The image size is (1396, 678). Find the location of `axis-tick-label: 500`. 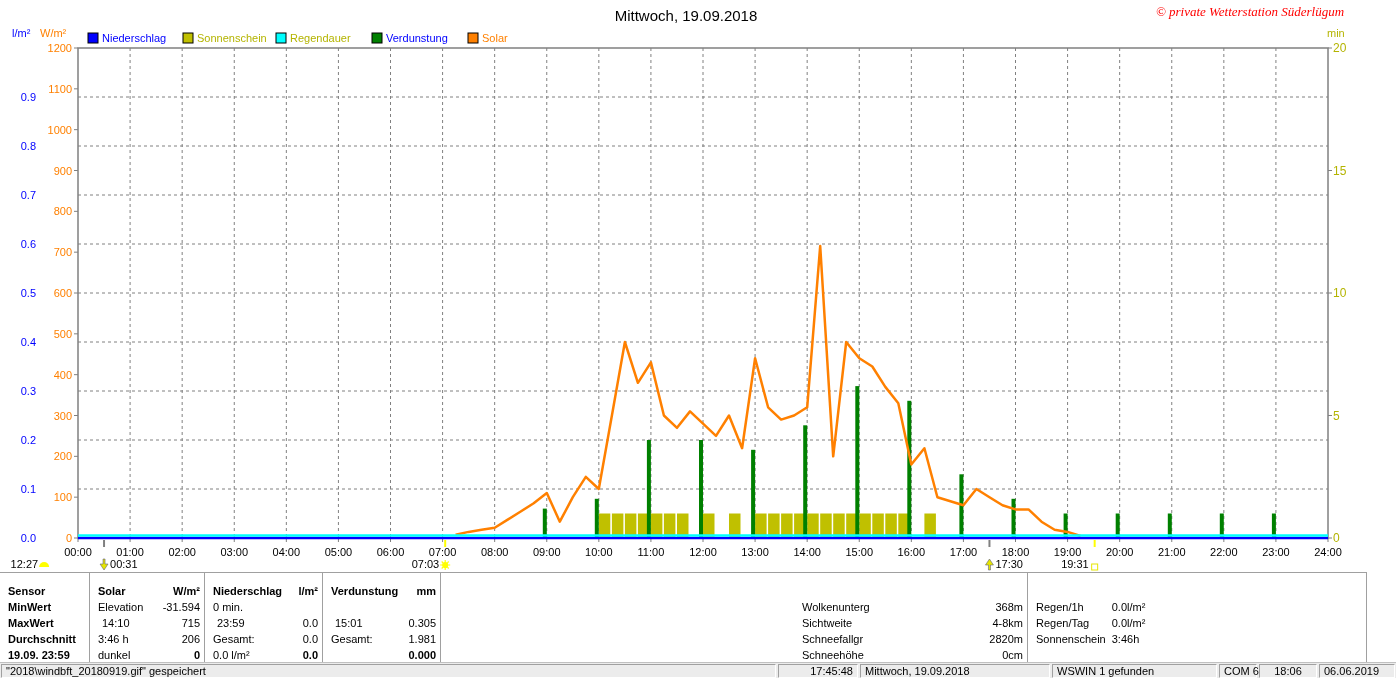

axis-tick-label: 500 is located at coordinates (62, 333).